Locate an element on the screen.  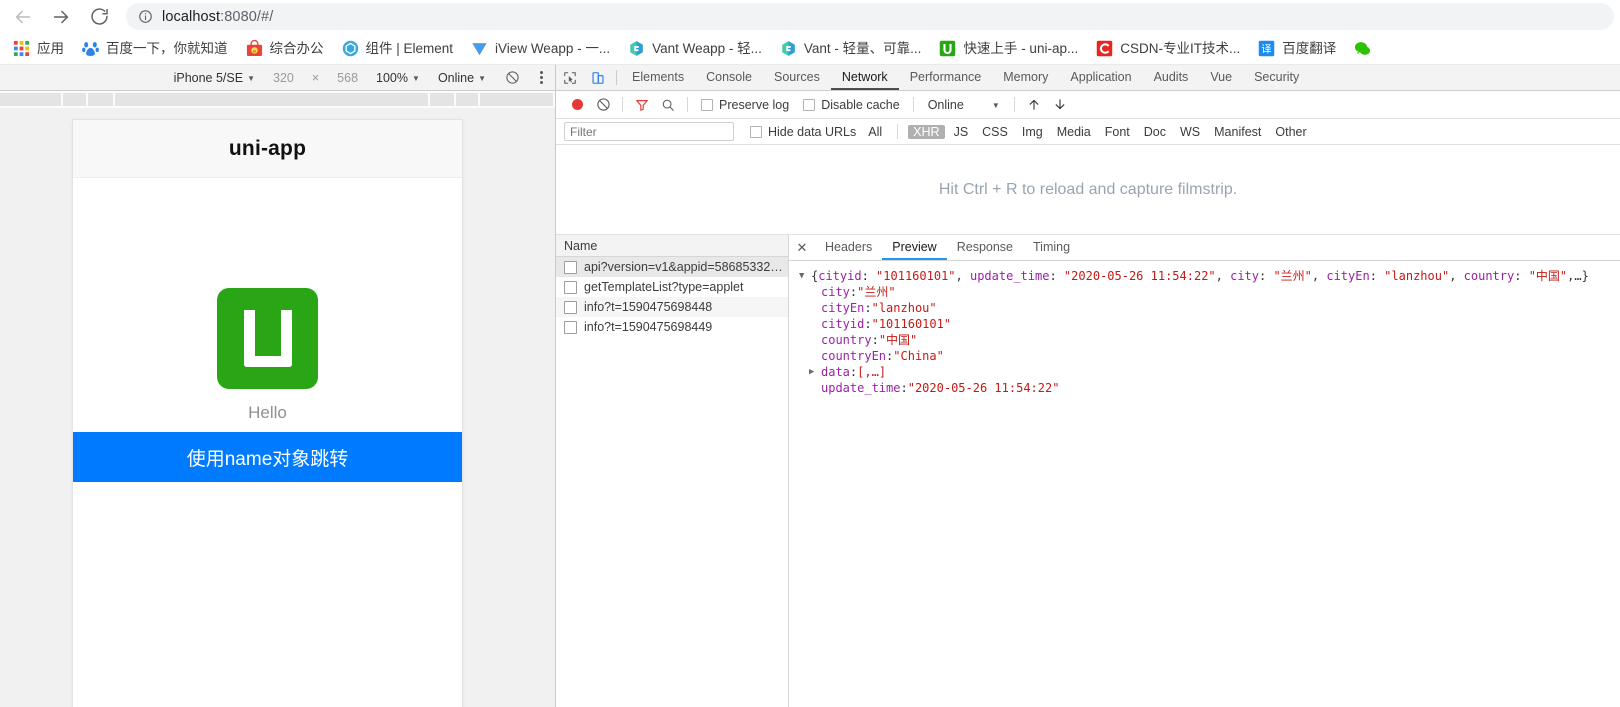
search-icon is located at coordinates (668, 105).